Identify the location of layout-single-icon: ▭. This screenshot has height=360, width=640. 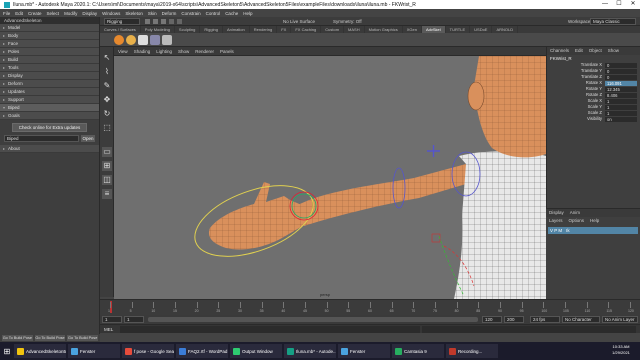
(107, 152).